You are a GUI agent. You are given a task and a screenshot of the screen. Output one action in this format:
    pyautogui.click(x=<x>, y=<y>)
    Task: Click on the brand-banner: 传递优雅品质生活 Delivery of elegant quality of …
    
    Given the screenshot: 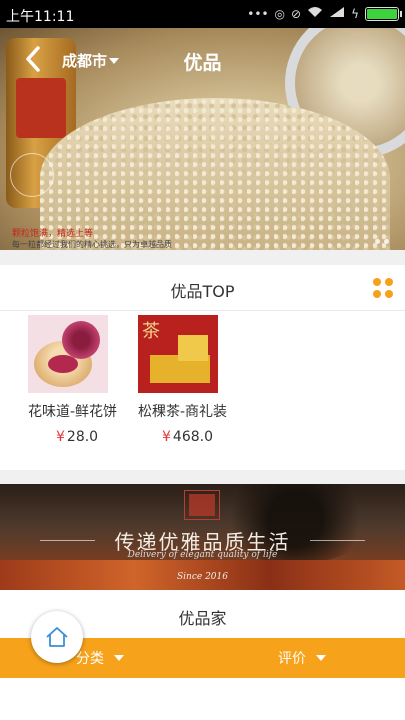 What is the action you would take?
    pyautogui.click(x=202, y=537)
    